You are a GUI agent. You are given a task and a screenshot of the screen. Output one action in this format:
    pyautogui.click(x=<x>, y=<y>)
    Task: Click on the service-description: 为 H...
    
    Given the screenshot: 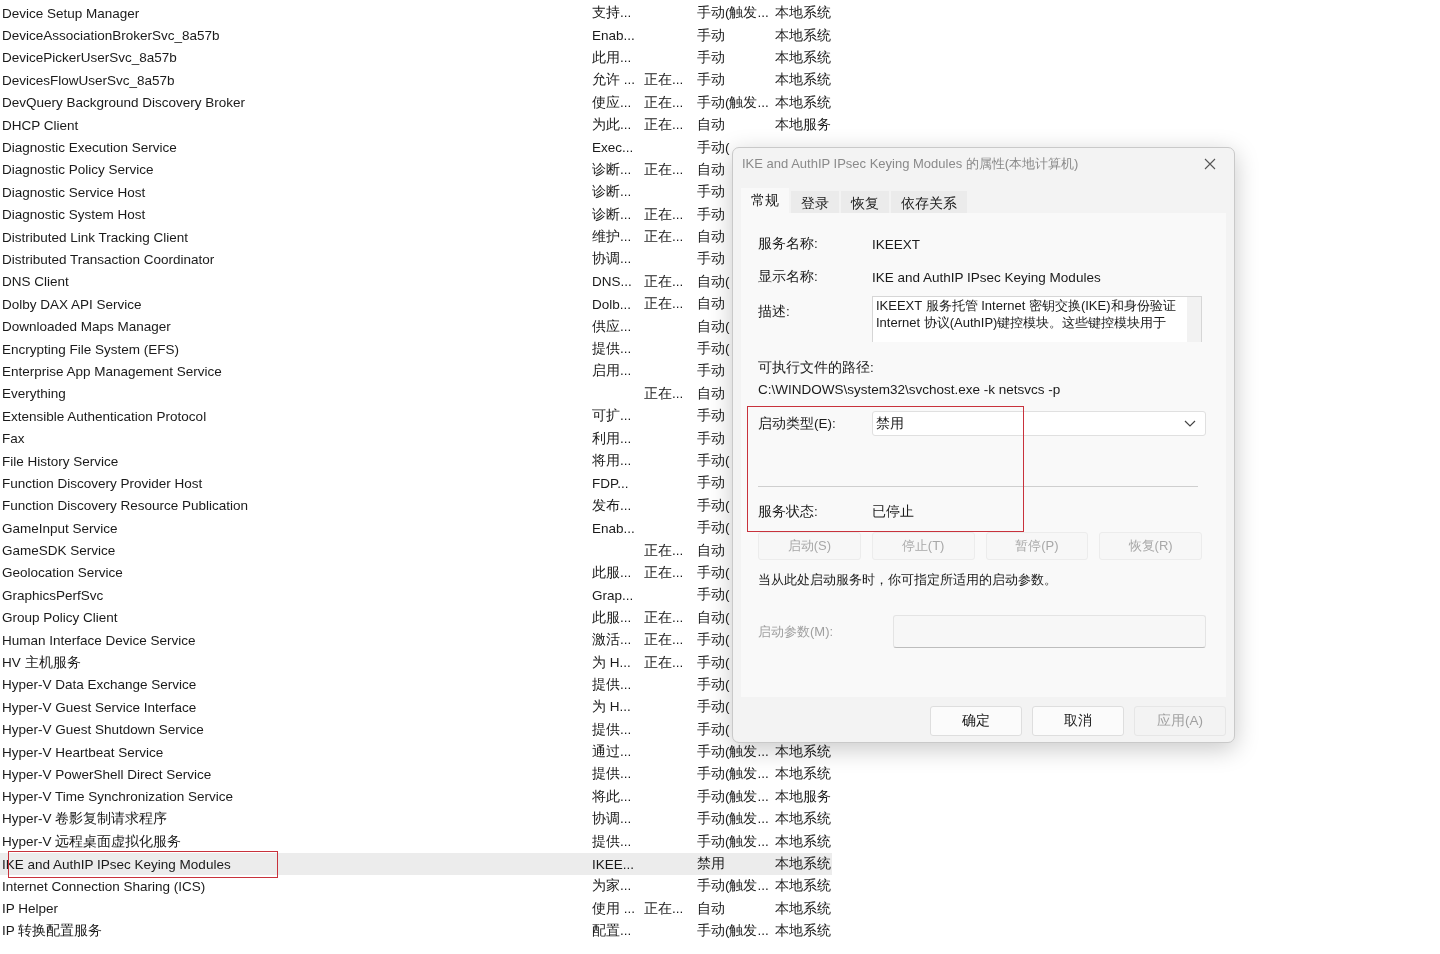 What is the action you would take?
    pyautogui.click(x=611, y=707)
    